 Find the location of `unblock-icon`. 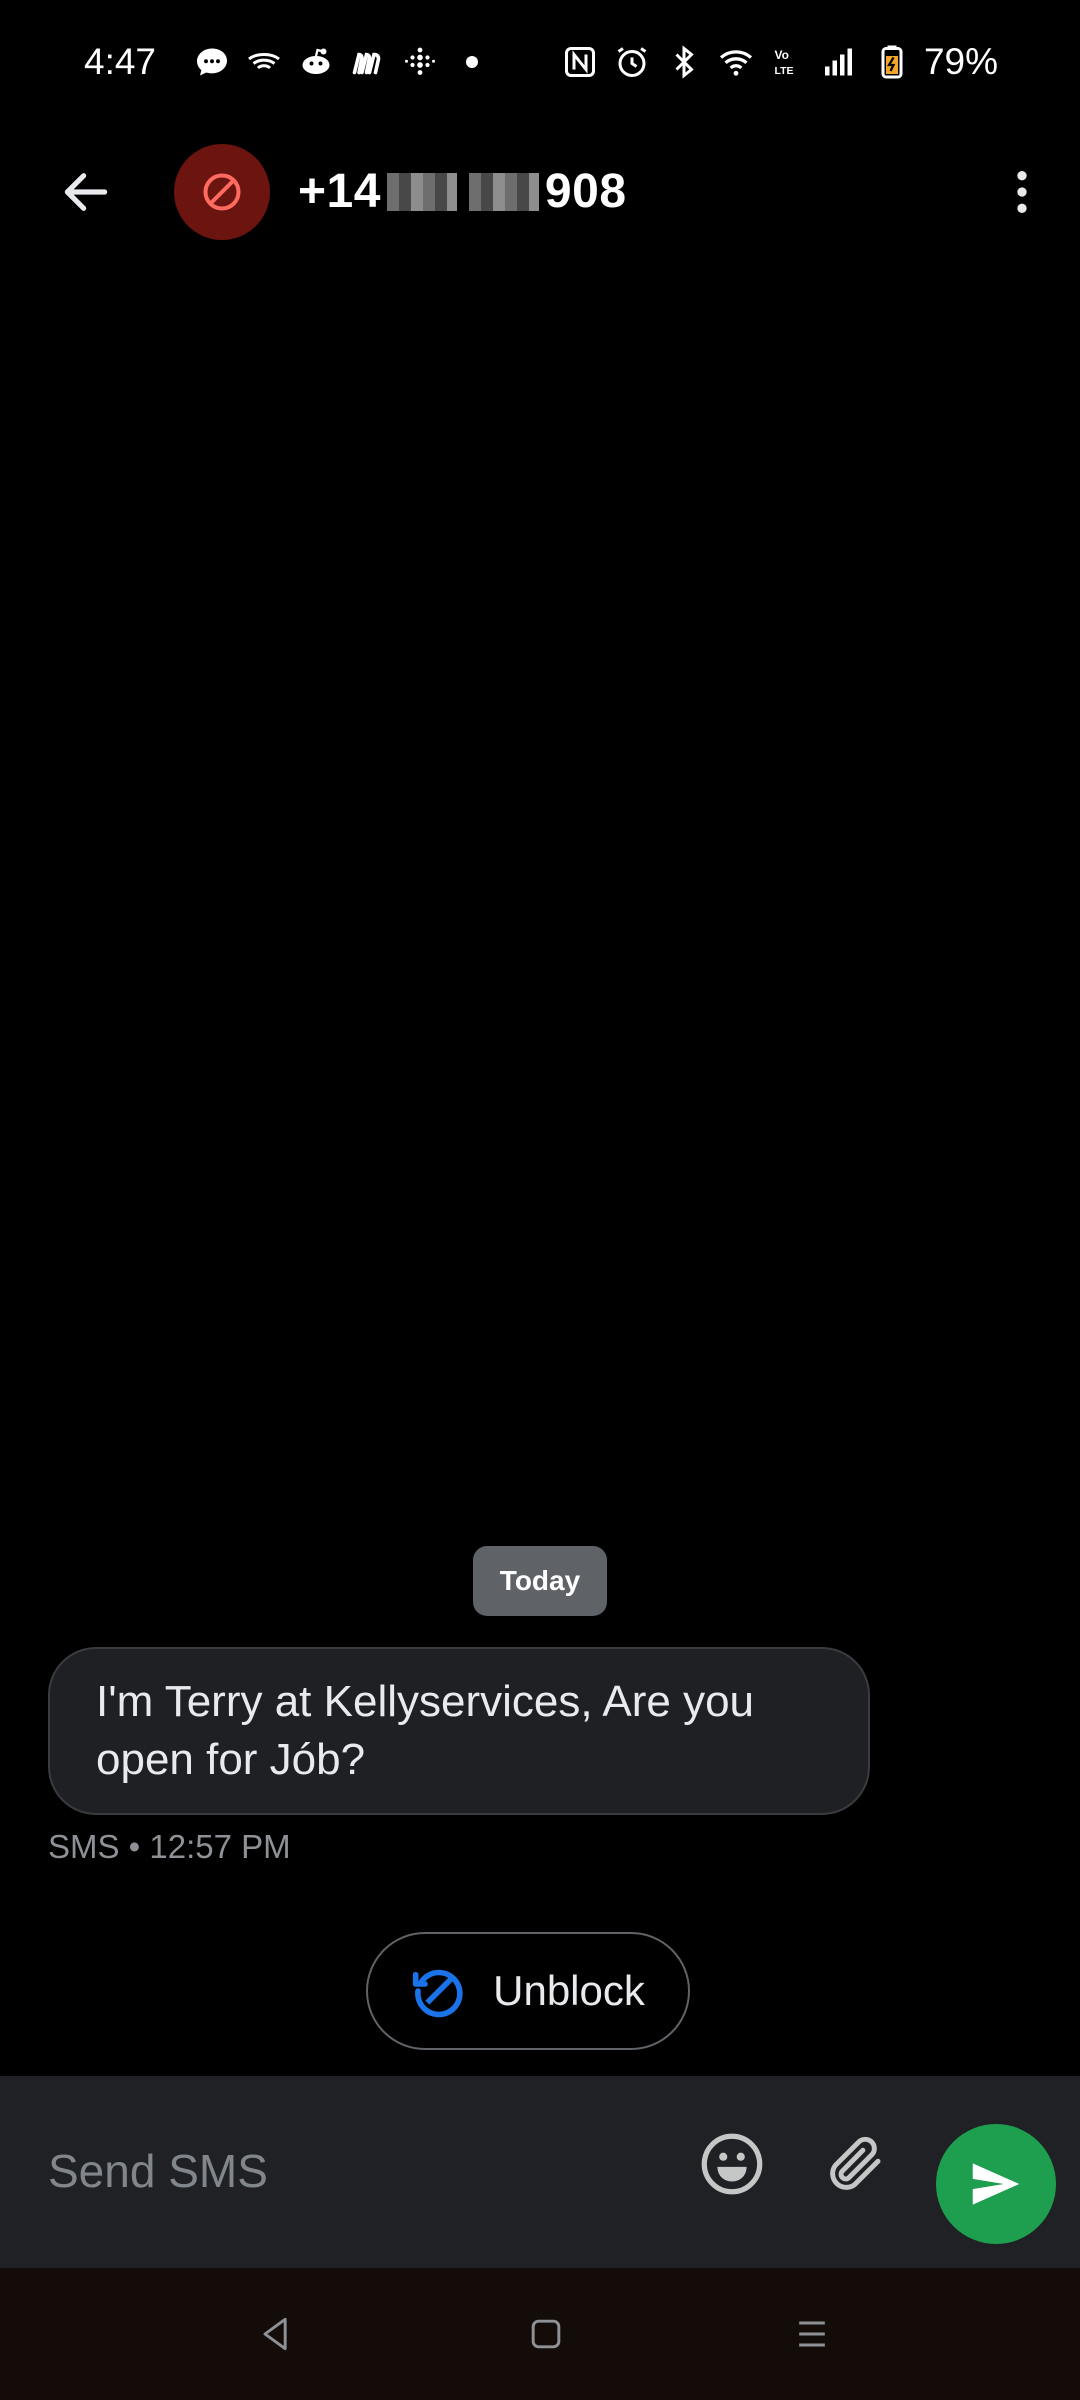

unblock-icon is located at coordinates (437, 1993).